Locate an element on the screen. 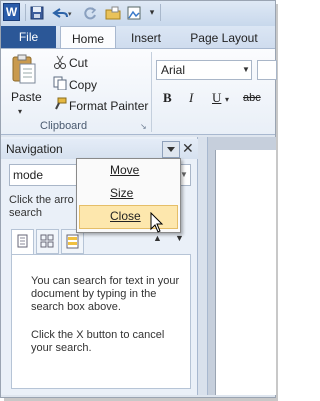 This screenshot has height=401, width=320. format-painter-button: Format Painter is located at coordinates (108, 106).